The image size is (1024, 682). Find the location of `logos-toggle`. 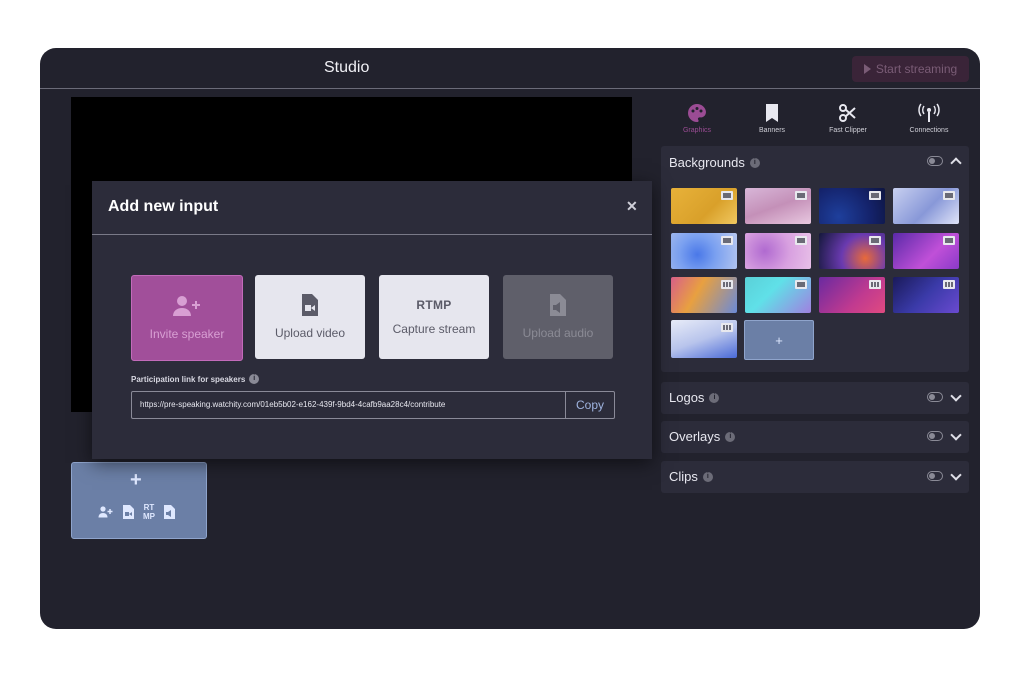

logos-toggle is located at coordinates (935, 397).